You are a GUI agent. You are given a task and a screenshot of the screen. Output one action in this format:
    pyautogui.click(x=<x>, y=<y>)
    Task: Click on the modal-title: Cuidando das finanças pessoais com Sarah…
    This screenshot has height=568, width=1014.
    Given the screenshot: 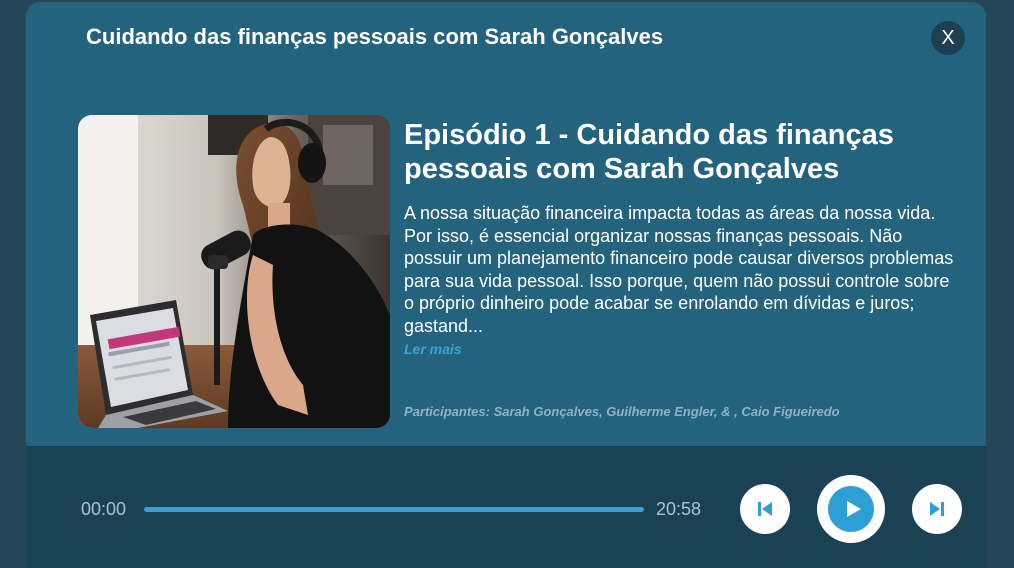 What is the action you would take?
    pyautogui.click(x=375, y=36)
    